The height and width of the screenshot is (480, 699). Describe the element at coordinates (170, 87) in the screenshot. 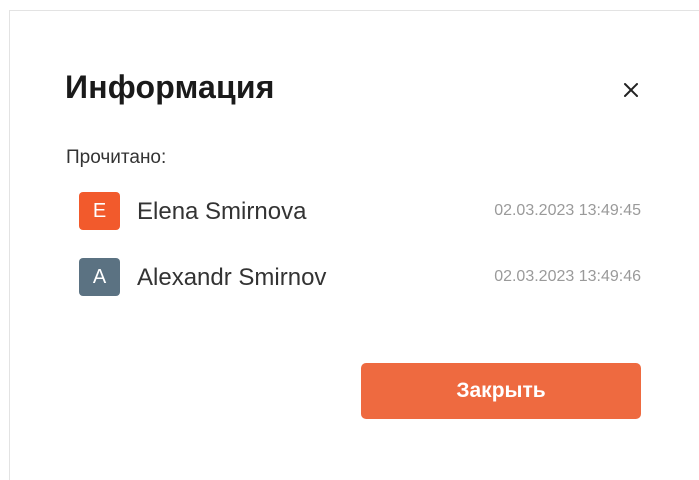

I see `dialog-title: Информация` at that location.